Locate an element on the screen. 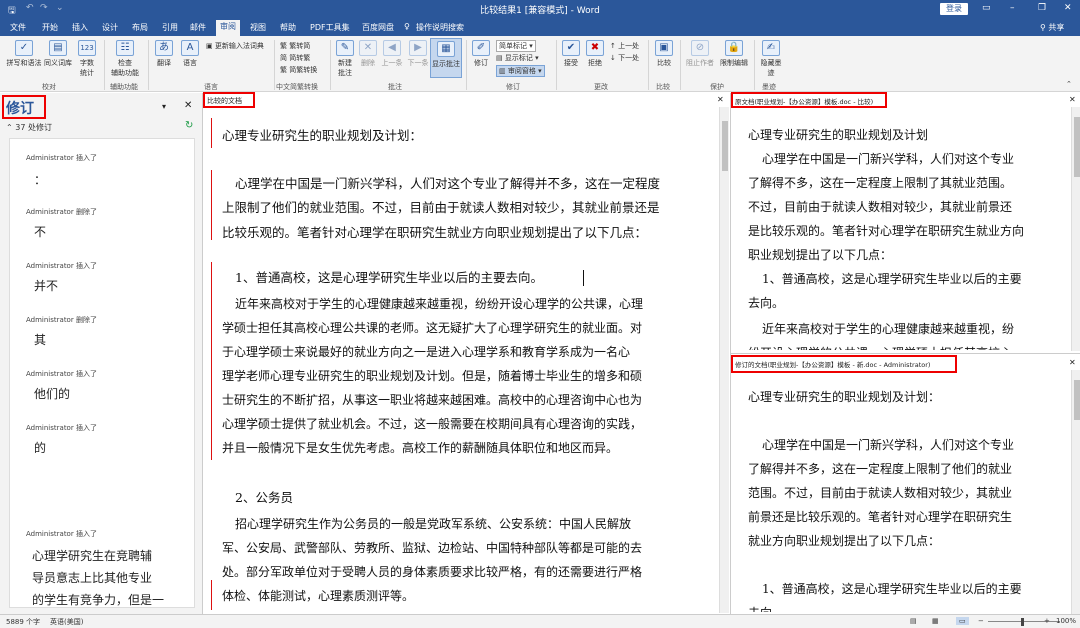 The image size is (1080, 628). simp-to-trad-button: 简 简转繁 is located at coordinates (295, 58).